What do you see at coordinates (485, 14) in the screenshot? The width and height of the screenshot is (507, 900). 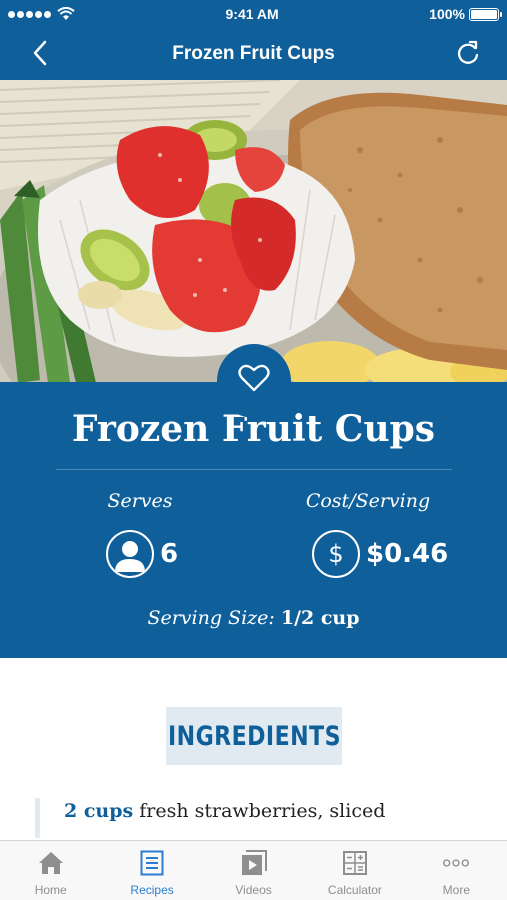 I see `battery-icon` at bounding box center [485, 14].